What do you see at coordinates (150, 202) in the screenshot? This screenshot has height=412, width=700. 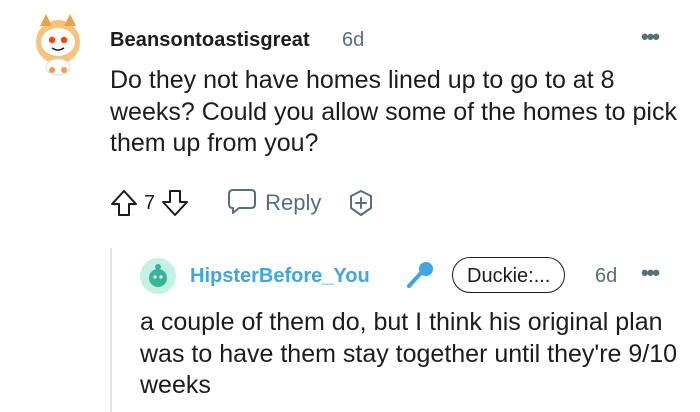 I see `vote-score: 7` at bounding box center [150, 202].